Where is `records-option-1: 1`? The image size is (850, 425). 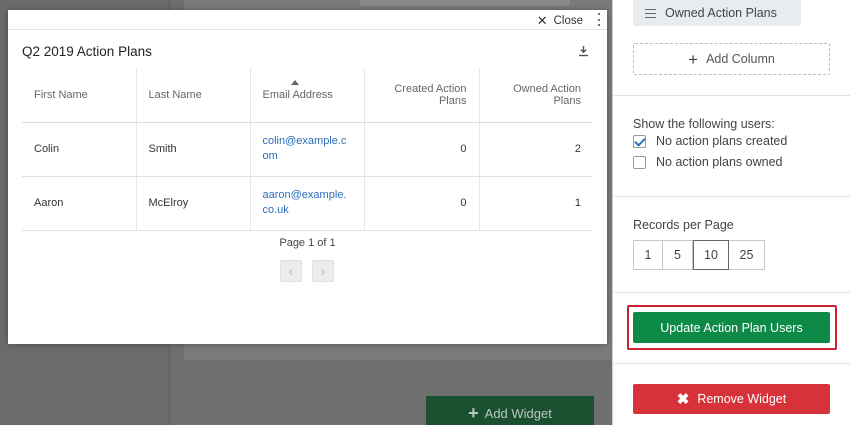 records-option-1: 1 is located at coordinates (648, 255).